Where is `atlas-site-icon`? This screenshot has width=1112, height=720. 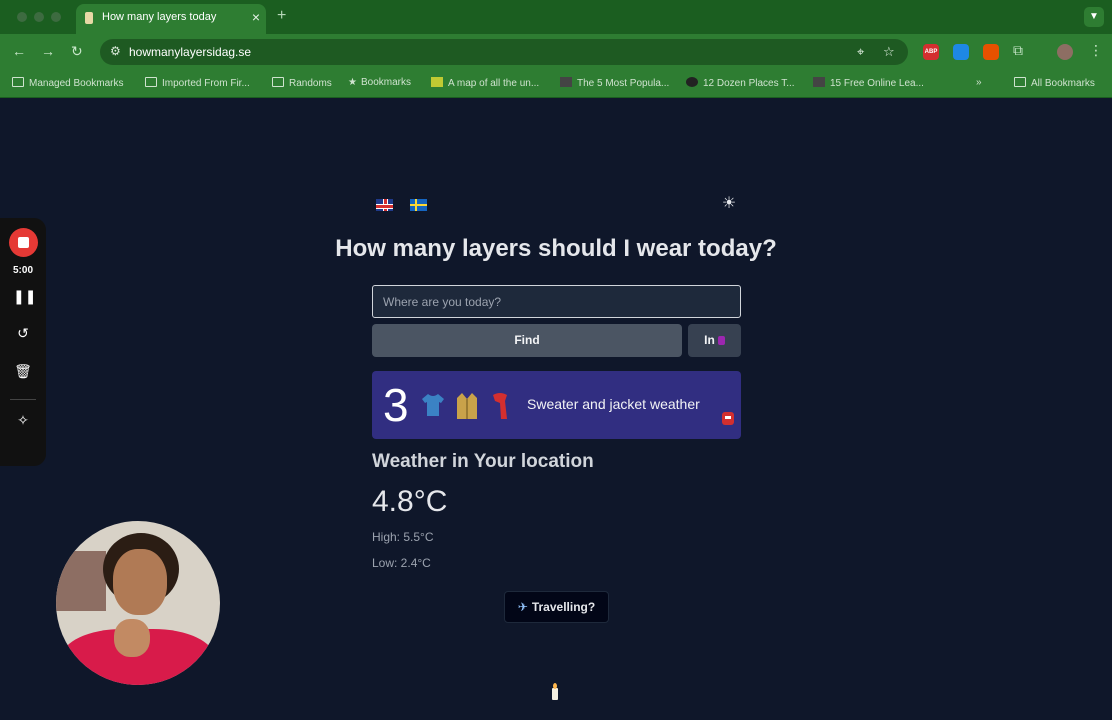
atlas-site-icon is located at coordinates (692, 82).